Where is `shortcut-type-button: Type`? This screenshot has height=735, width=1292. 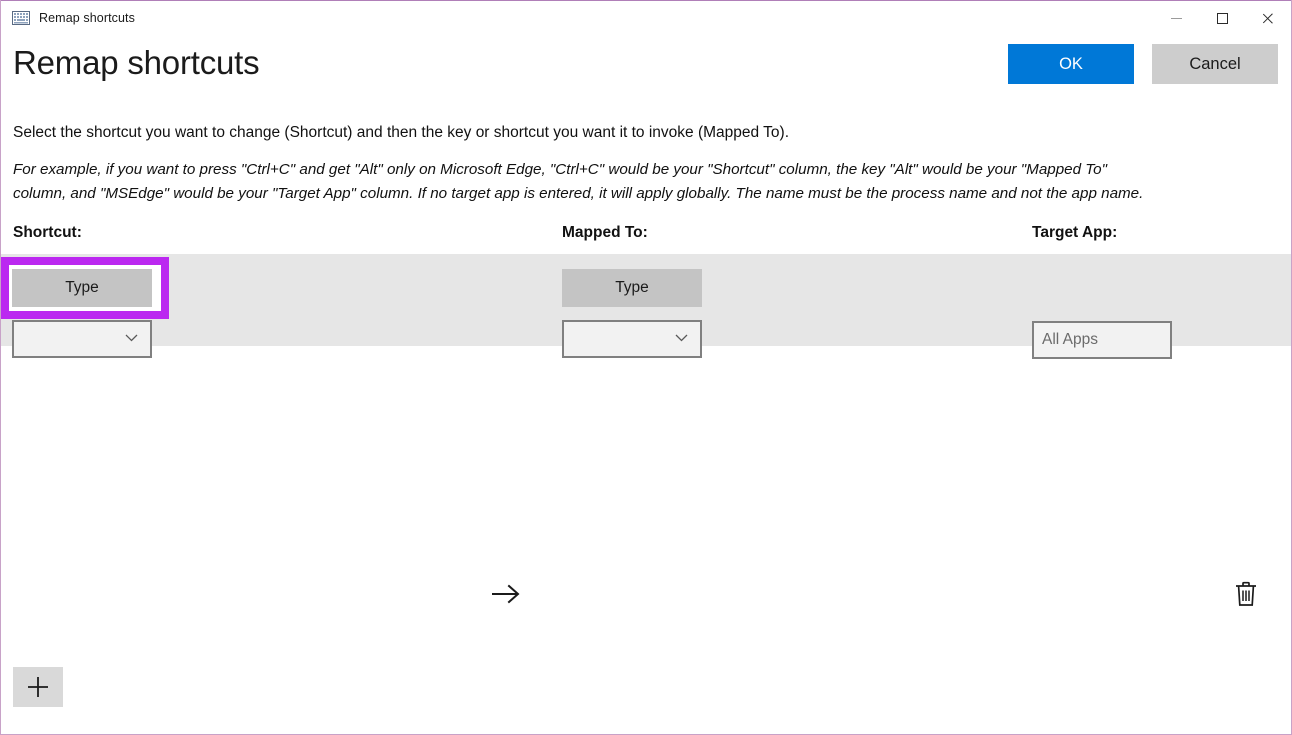
shortcut-type-button: Type is located at coordinates (82, 288).